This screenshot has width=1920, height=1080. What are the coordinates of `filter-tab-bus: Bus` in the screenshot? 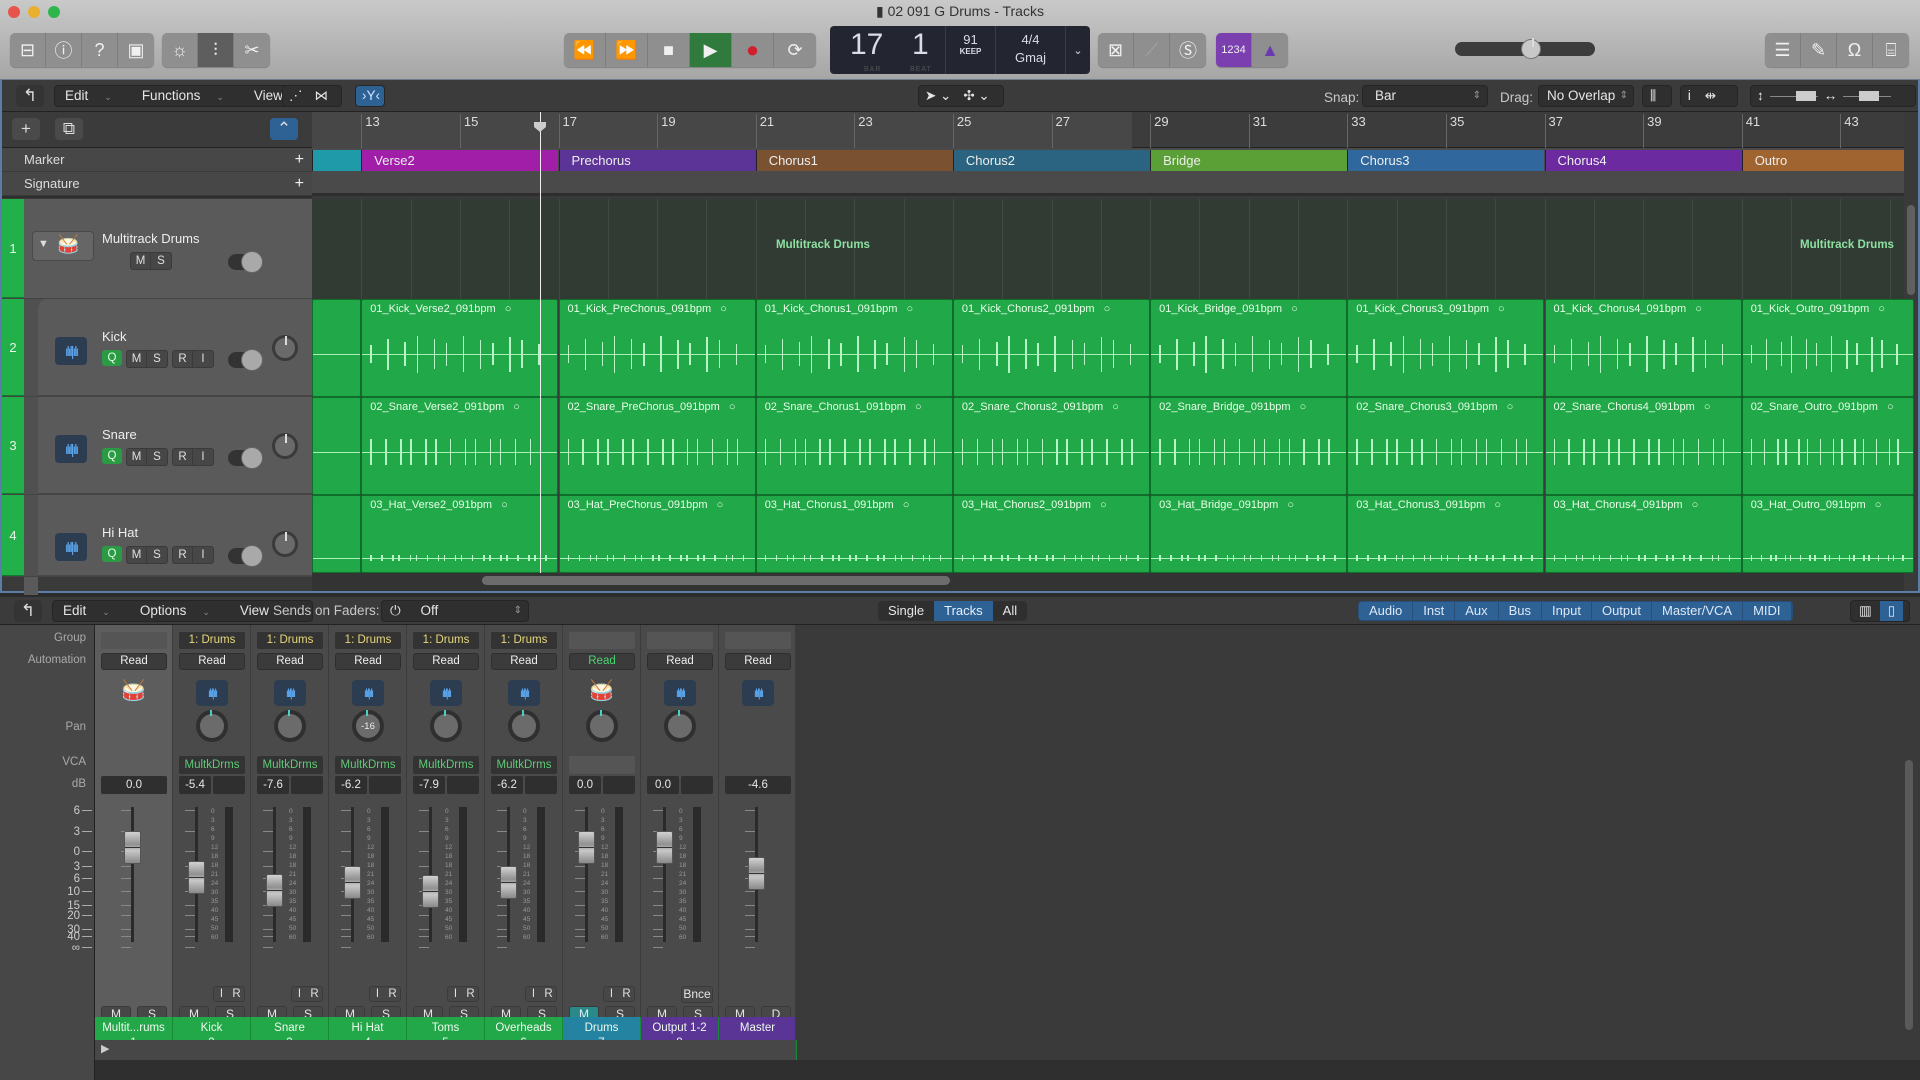 It's located at (1521, 611).